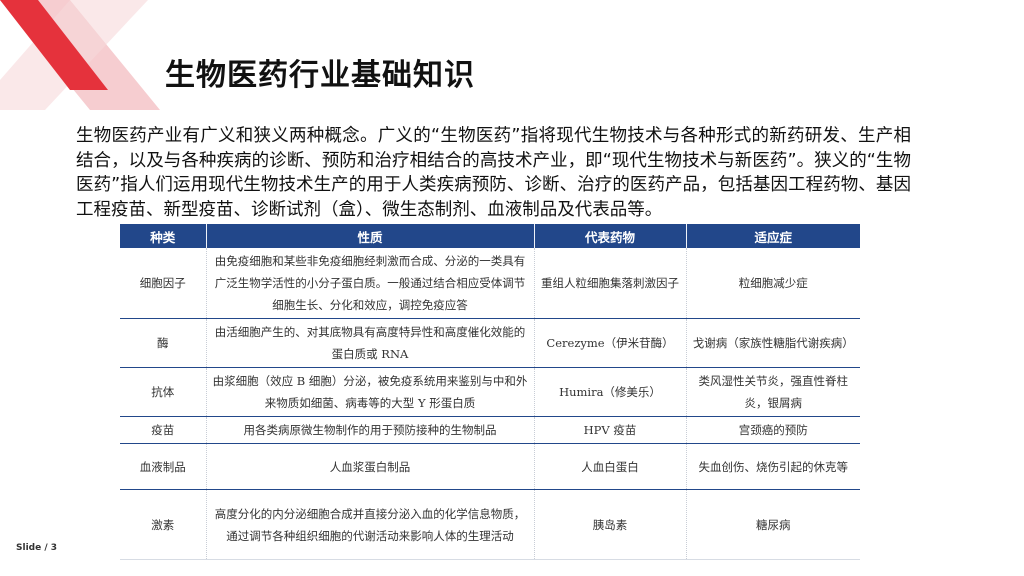 The image size is (1024, 576). Describe the element at coordinates (163, 392) in the screenshot. I see `cell-type: 抗体` at that location.